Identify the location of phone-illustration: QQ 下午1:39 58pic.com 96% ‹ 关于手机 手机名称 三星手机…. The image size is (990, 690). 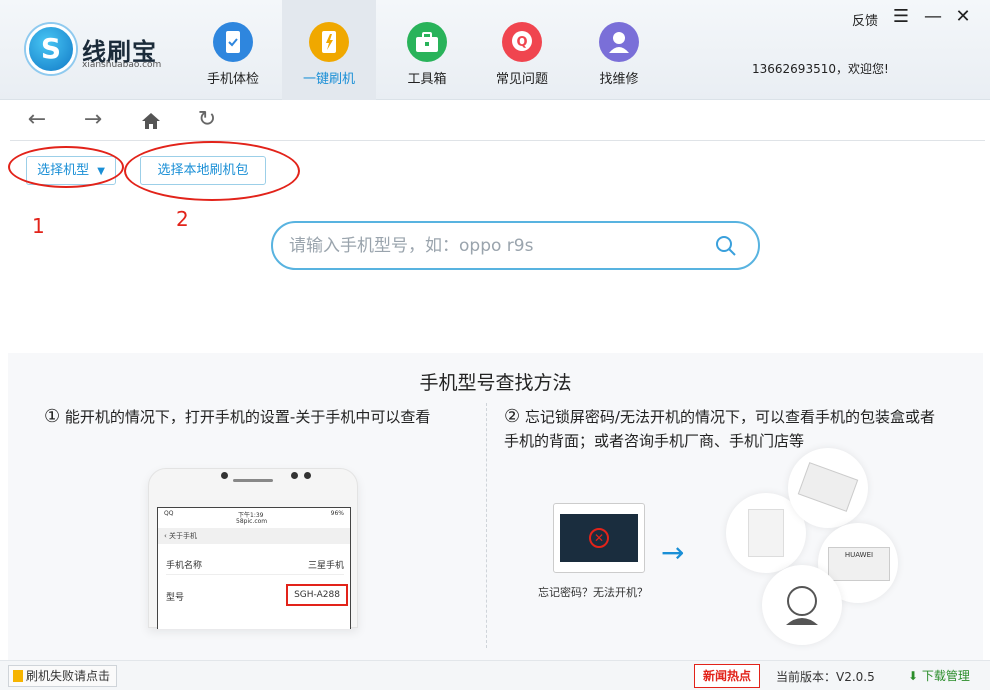
(253, 548).